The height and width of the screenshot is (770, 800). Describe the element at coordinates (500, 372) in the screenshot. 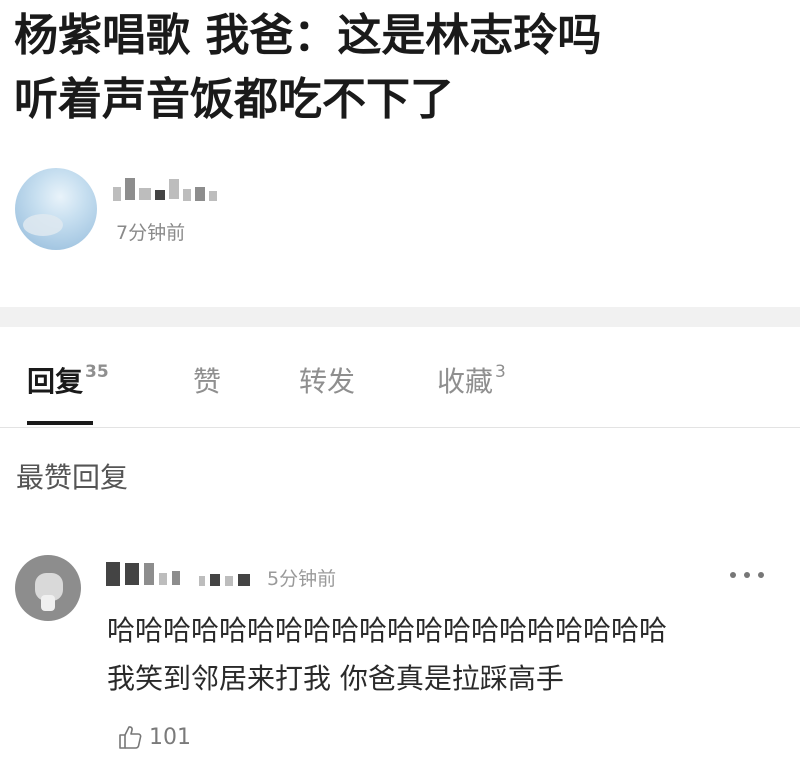

I see `tab-favorites-count: 3` at that location.